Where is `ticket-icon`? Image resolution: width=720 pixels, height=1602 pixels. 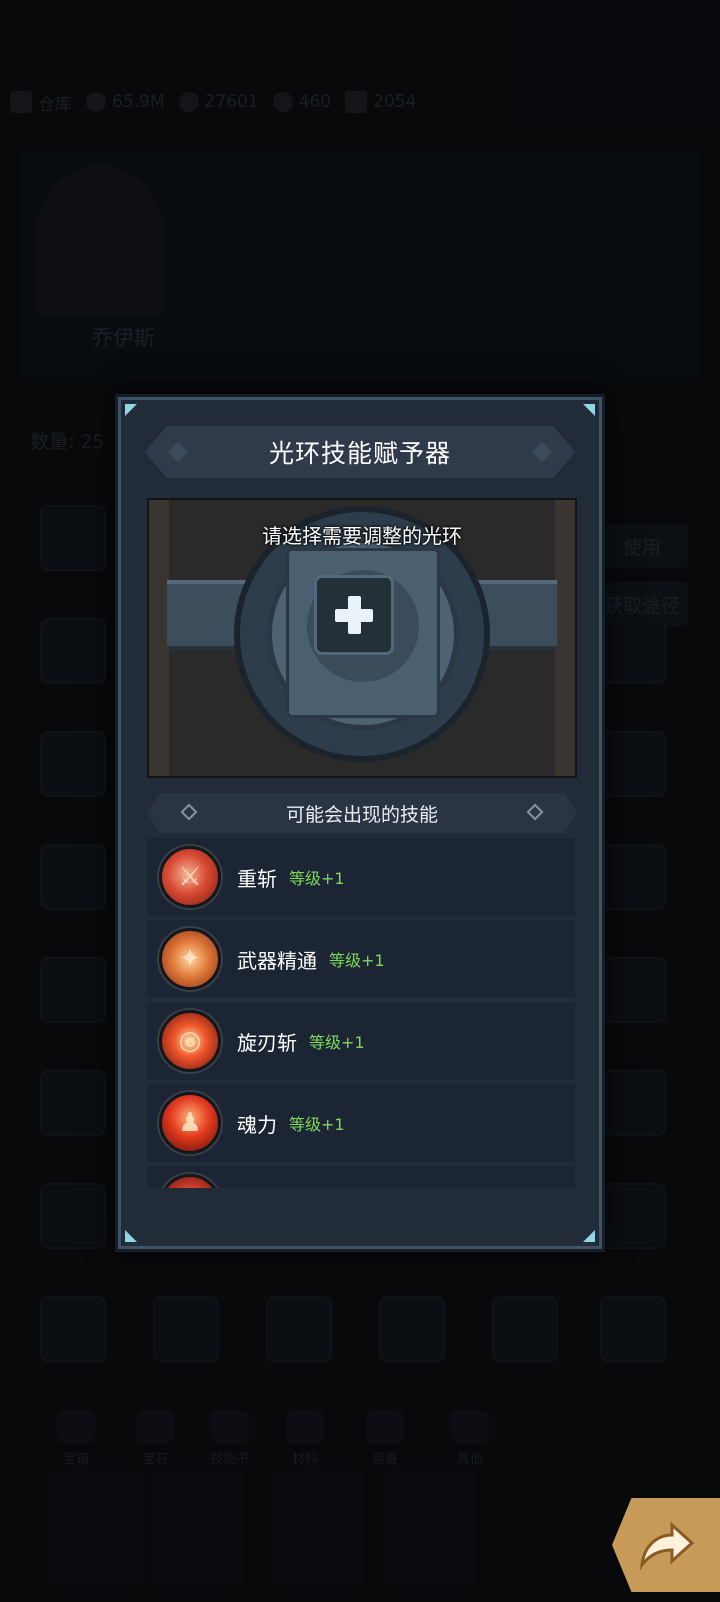
ticket-icon is located at coordinates (356, 102).